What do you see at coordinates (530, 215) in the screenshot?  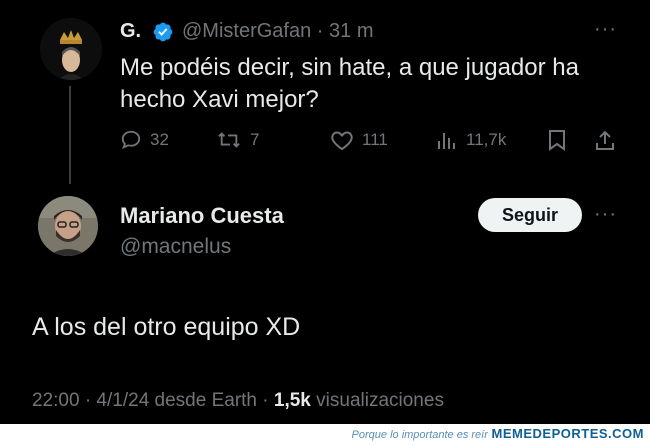 I see `follow-button: Seguir` at bounding box center [530, 215].